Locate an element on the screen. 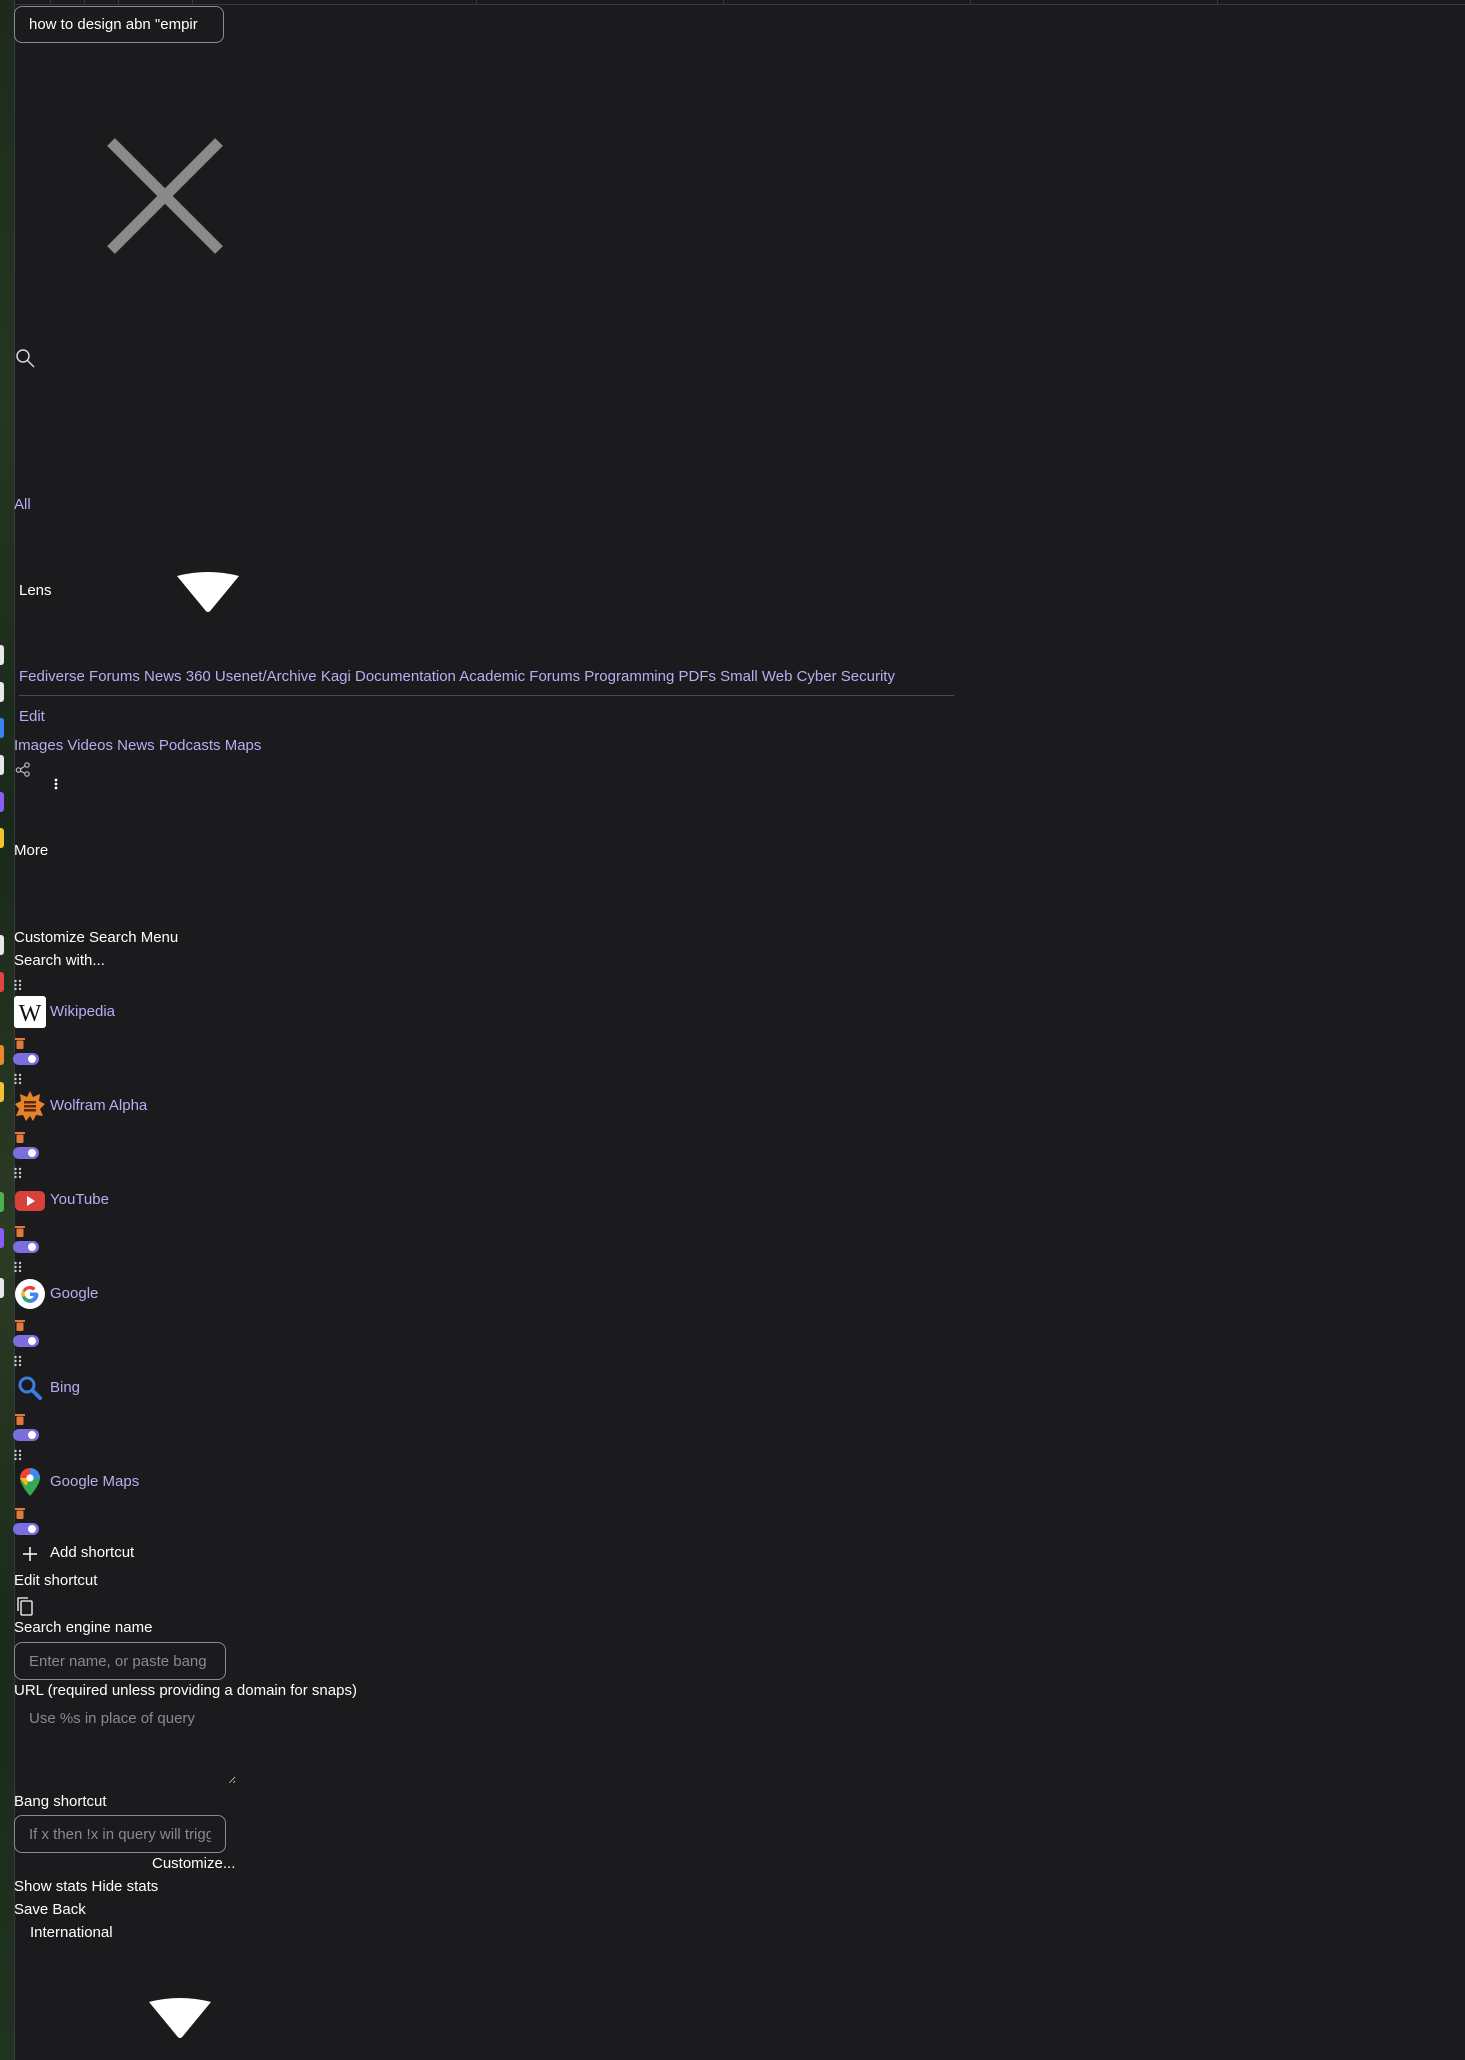 The height and width of the screenshot is (2060, 1465). wikipedia-icon: W is located at coordinates (30, 1012).